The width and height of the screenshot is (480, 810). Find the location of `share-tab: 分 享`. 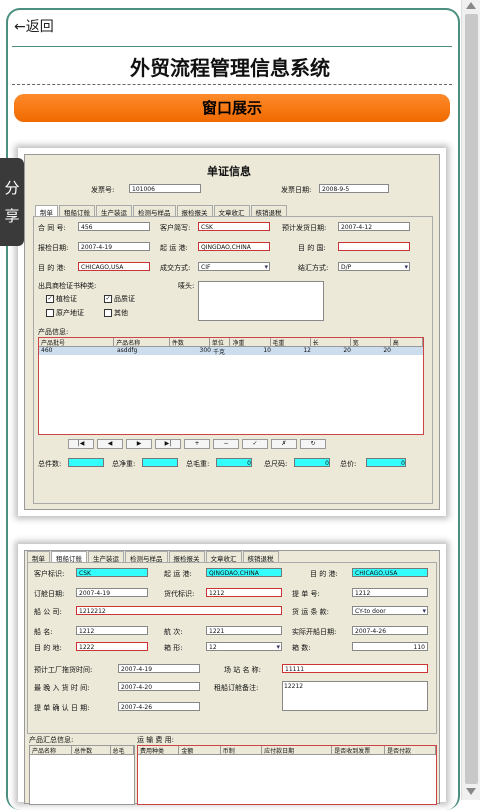

share-tab: 分 享 is located at coordinates (12, 202).